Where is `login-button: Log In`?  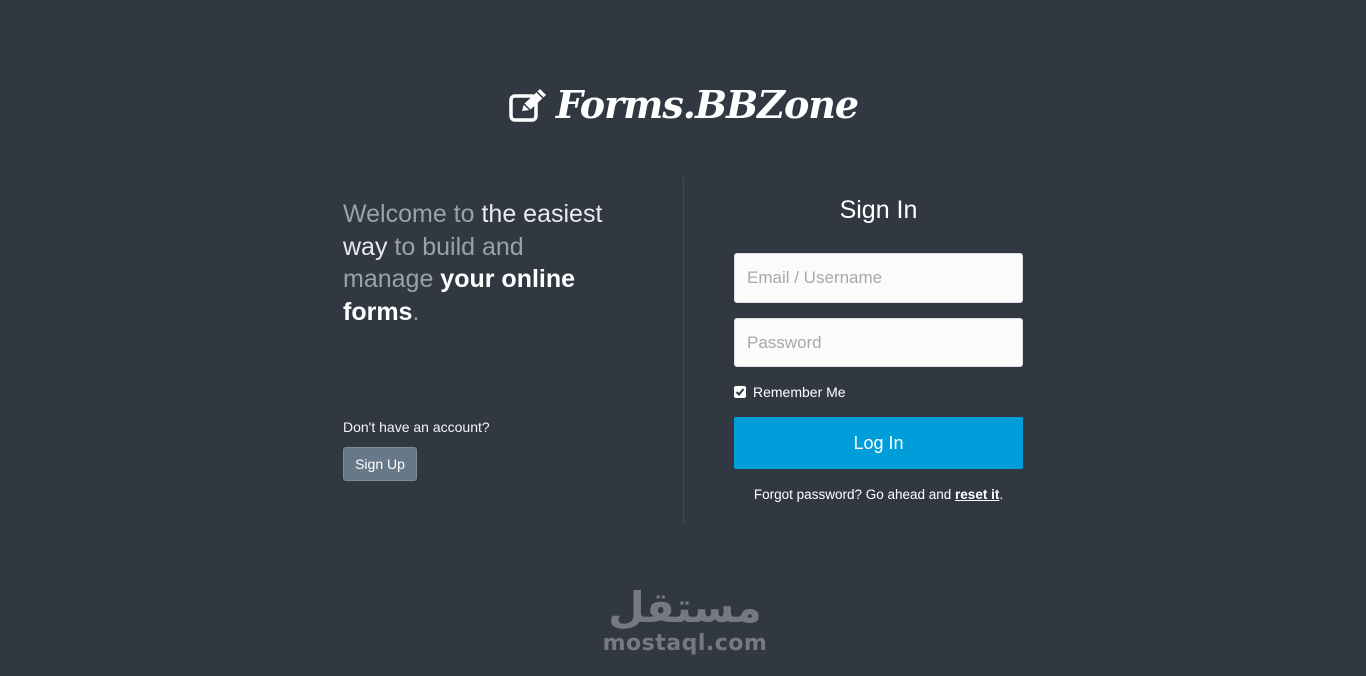 login-button: Log In is located at coordinates (878, 443).